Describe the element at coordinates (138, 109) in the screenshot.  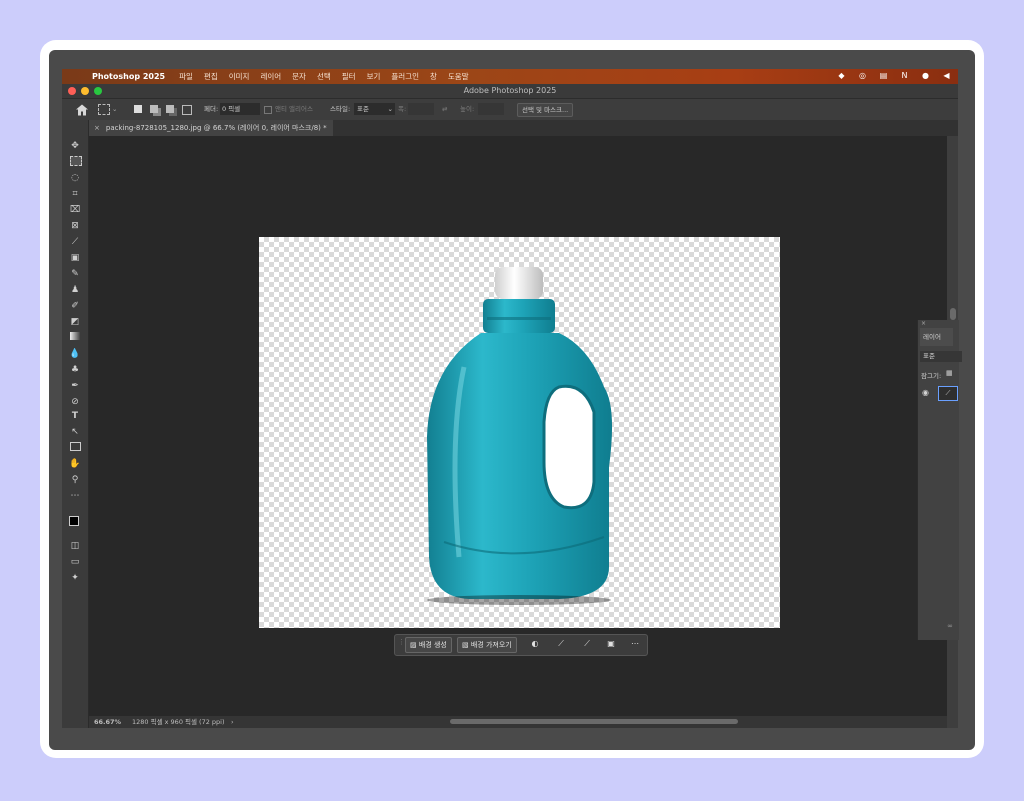
I see `new-selection-icon` at that location.